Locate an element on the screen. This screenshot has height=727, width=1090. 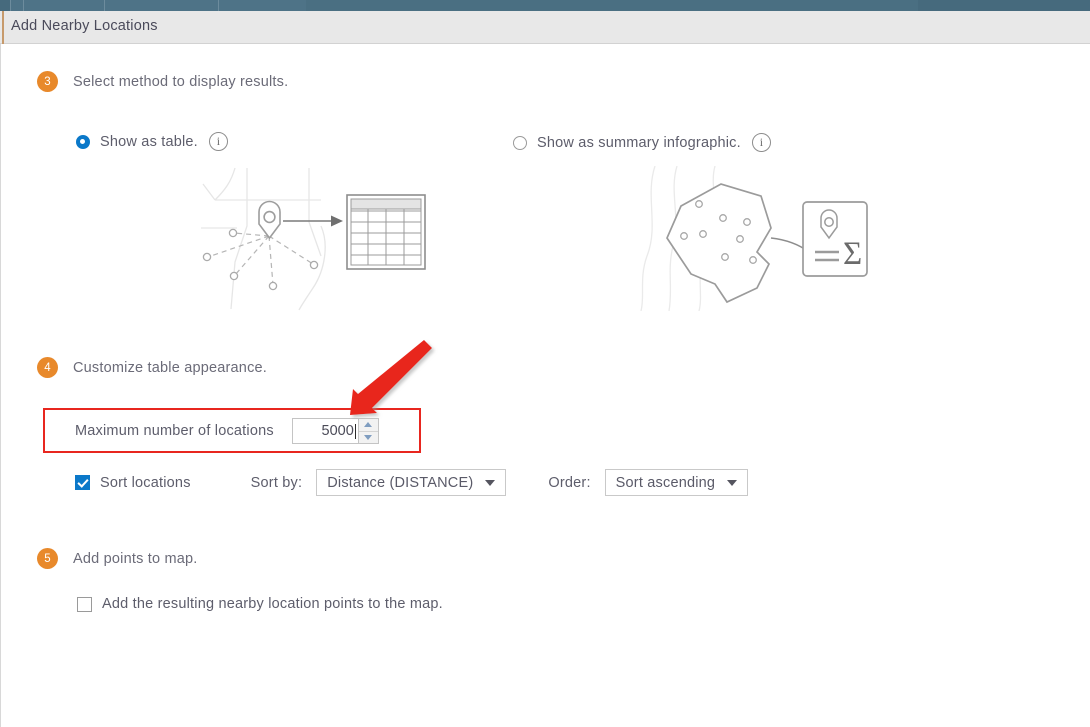
application-chrome-bar is located at coordinates (545, 5).